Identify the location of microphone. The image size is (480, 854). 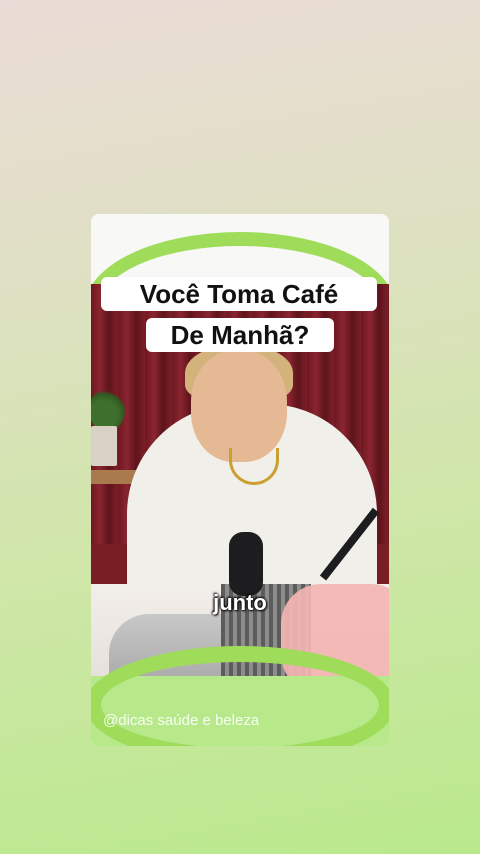
(246, 564).